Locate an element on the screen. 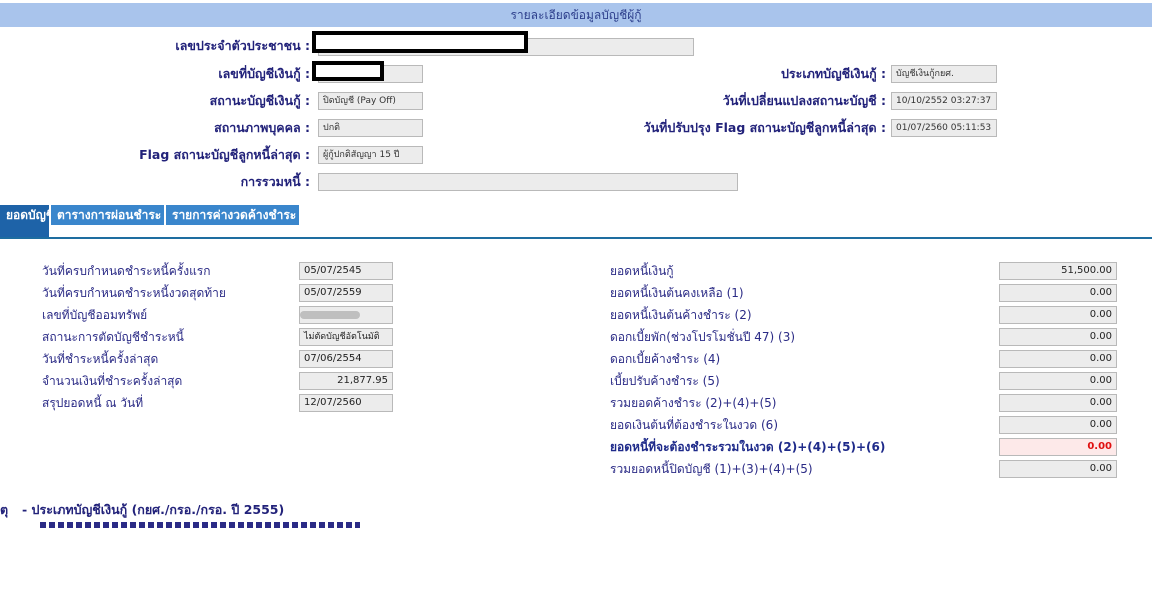 Image resolution: width=1152 pixels, height=595 pixels. account-no-label: เลขที่บัญชีเงินกู้ : is located at coordinates (264, 73).